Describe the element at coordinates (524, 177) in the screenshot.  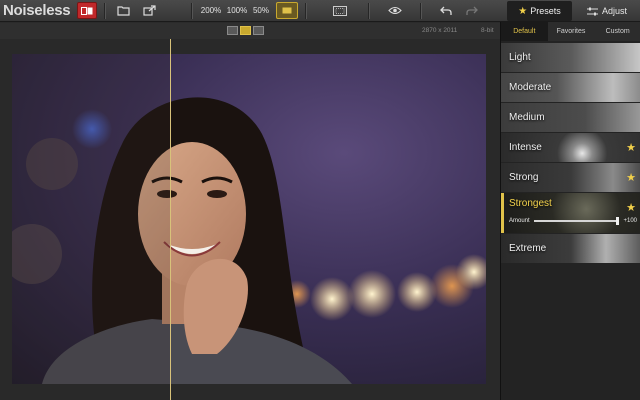
I see `preset-label: Strong` at that location.